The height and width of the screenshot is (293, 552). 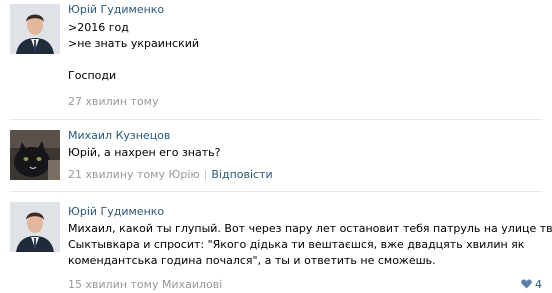 What do you see at coordinates (144, 152) in the screenshot?
I see `comment-line: Юрій, а нахрен его знать?` at bounding box center [144, 152].